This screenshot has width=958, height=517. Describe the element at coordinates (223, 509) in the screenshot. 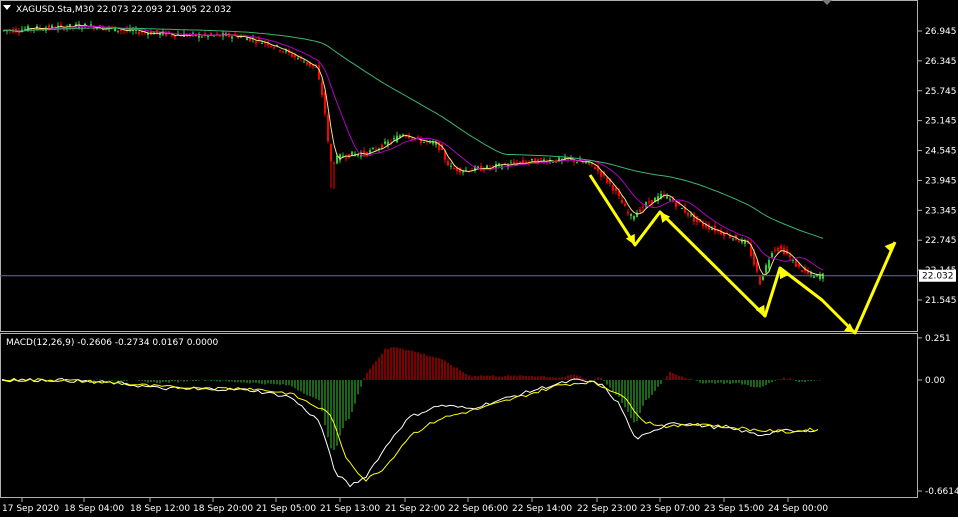

I see `time-tick-label: 18 Sep 20:00` at that location.